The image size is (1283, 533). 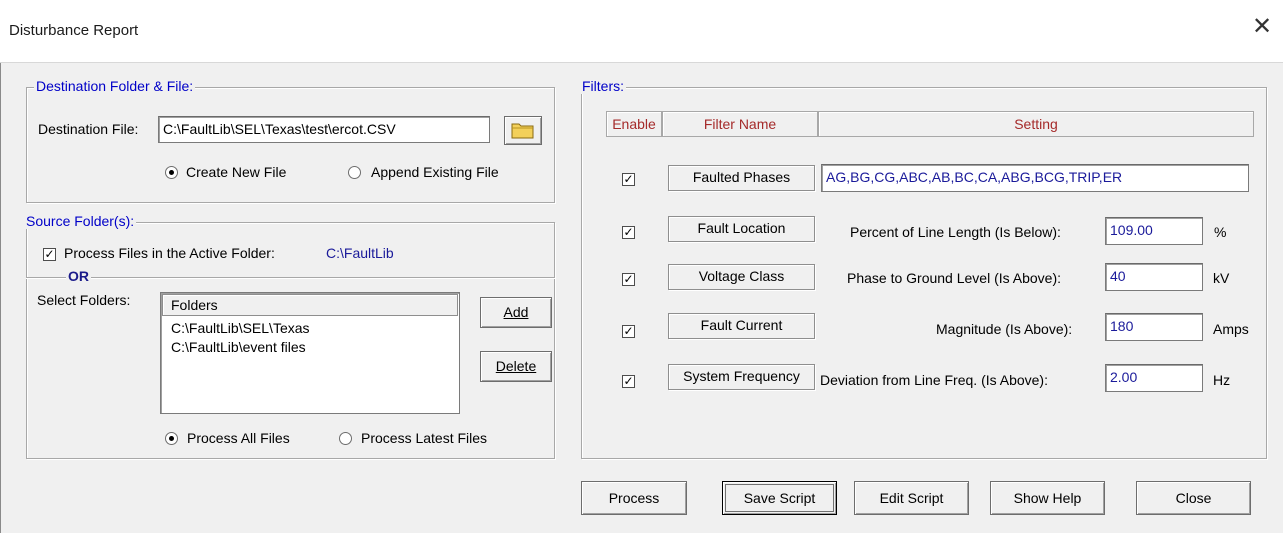 I want to click on edit-script-button: Edit Script, so click(x=911, y=498).